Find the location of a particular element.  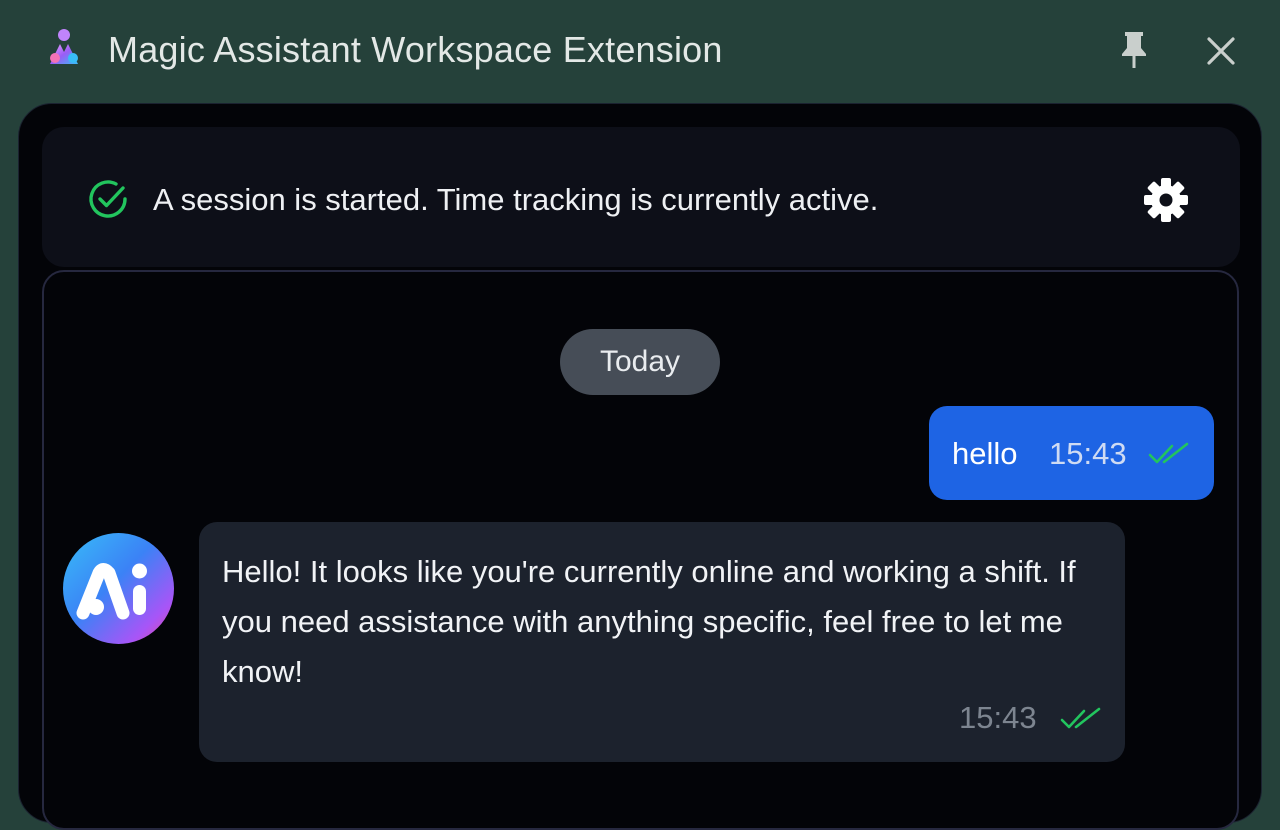

date-divider: Today is located at coordinates (640, 362).